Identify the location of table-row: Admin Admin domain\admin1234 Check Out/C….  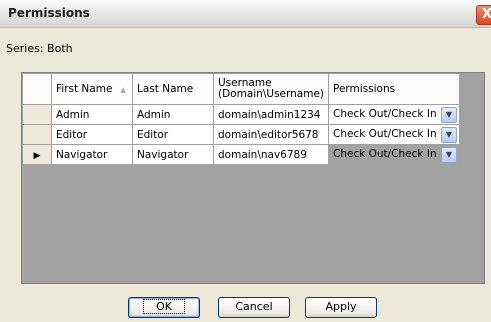
(241, 114).